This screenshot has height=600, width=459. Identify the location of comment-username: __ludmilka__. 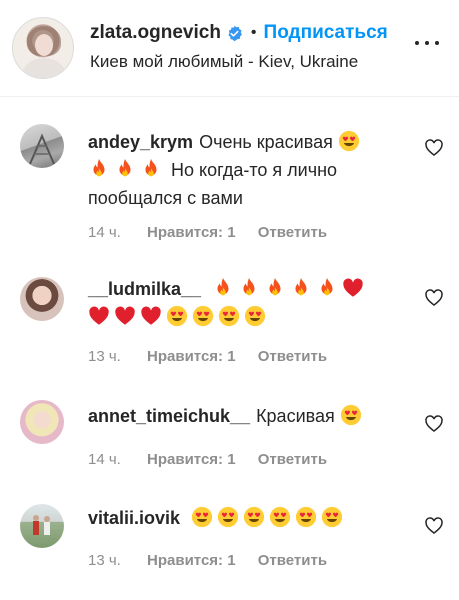
(144, 289).